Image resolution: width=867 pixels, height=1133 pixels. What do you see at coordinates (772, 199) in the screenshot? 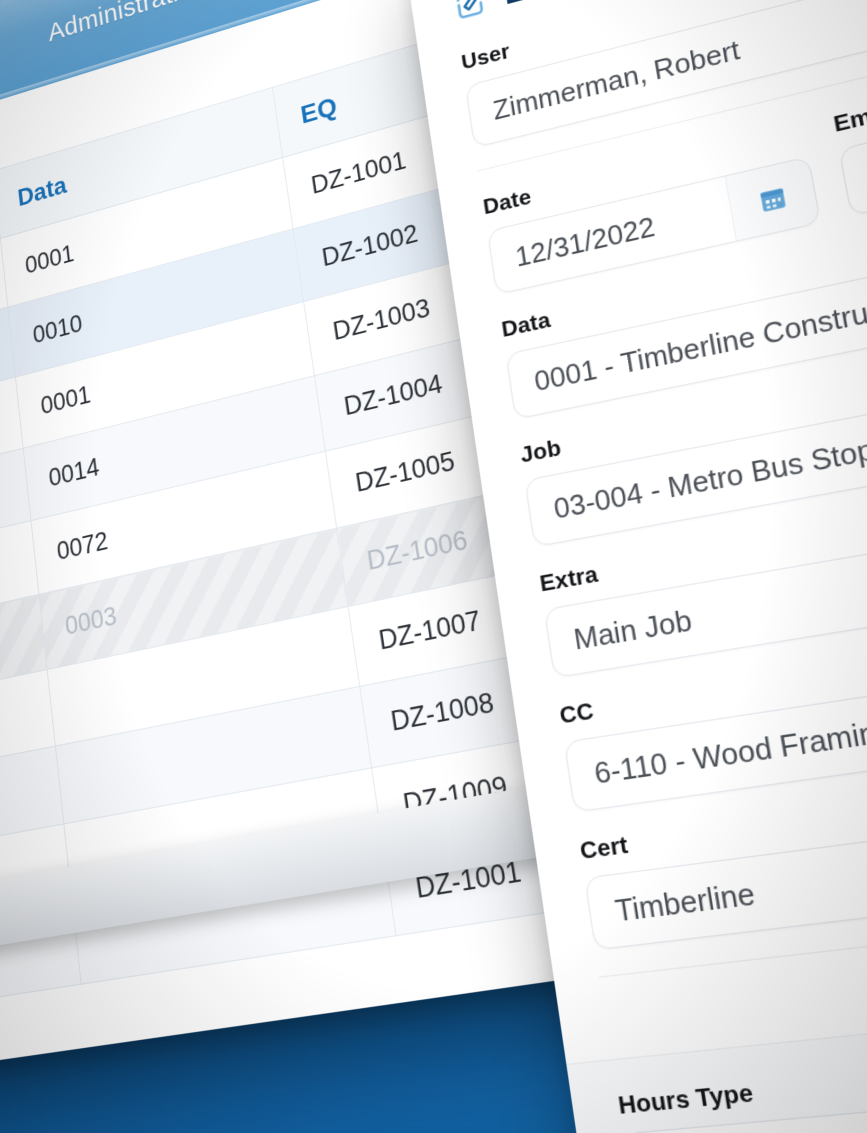
I see `calendar-icon` at bounding box center [772, 199].